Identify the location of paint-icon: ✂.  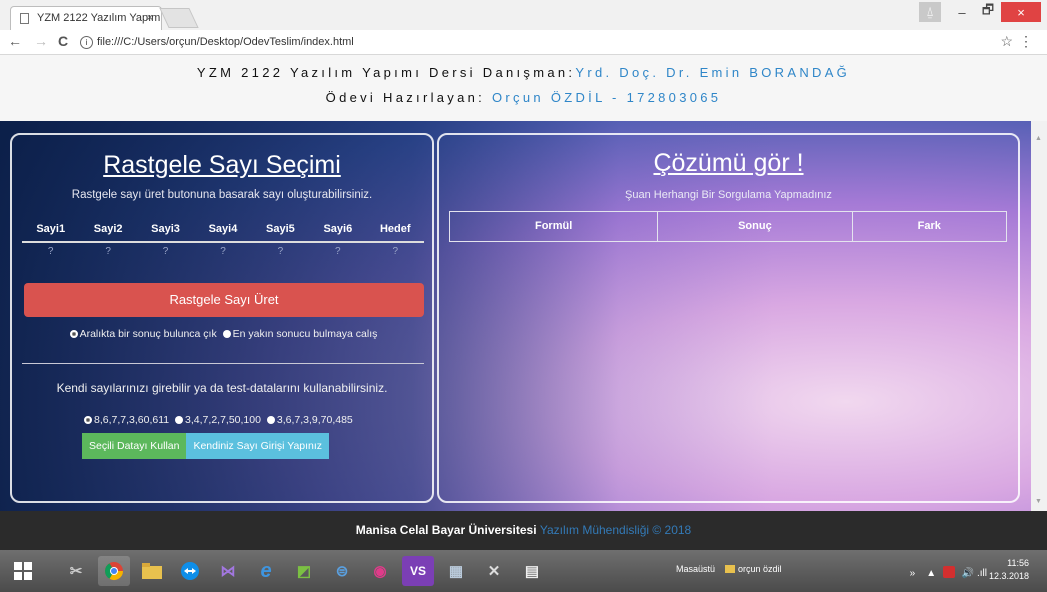
(76, 571).